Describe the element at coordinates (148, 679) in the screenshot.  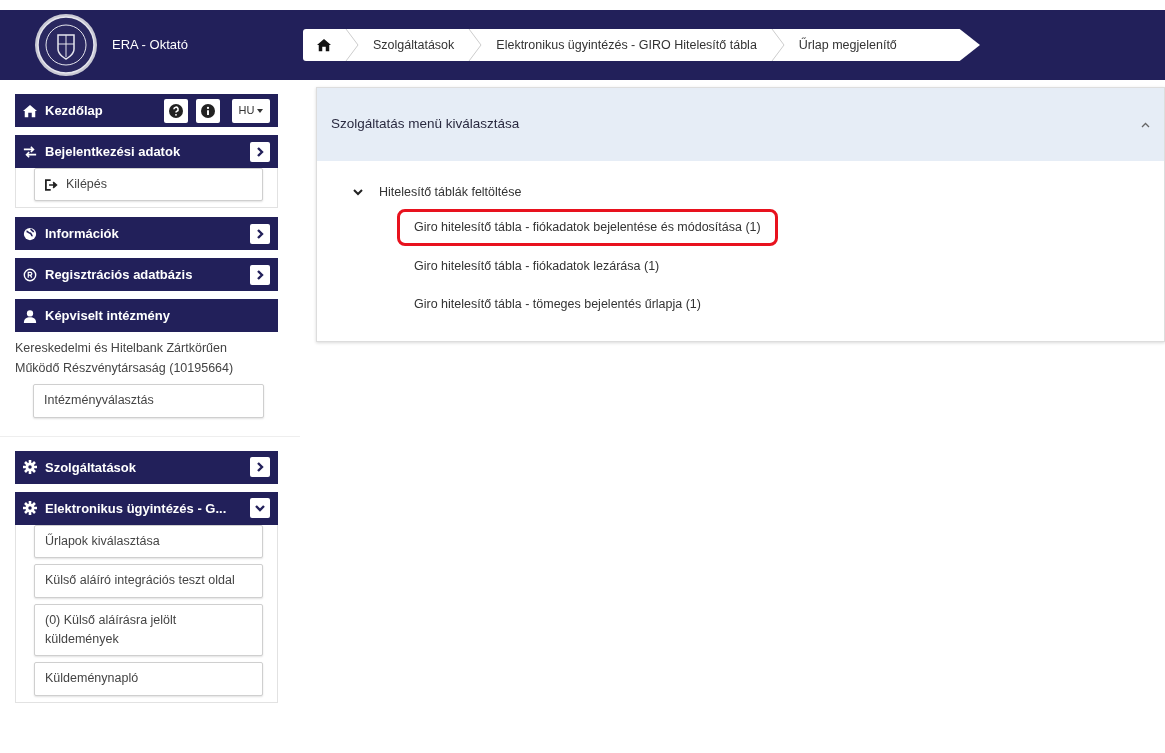
I see `menu-button: Küldeménynapló` at that location.